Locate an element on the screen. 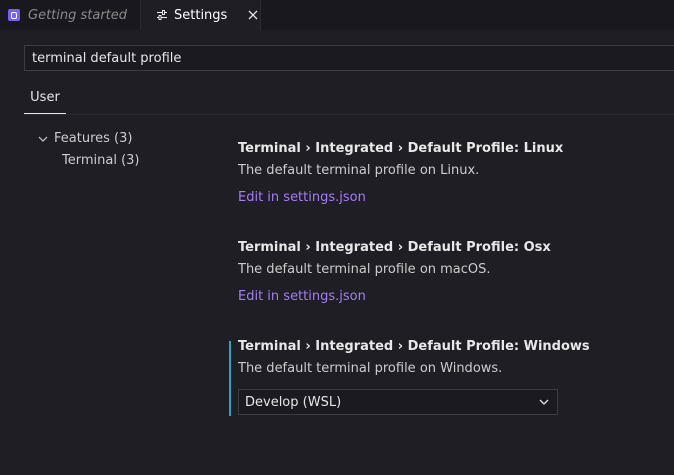 The image size is (674, 475). editor-tab-bar: Getting started Settings is located at coordinates (337, 15).